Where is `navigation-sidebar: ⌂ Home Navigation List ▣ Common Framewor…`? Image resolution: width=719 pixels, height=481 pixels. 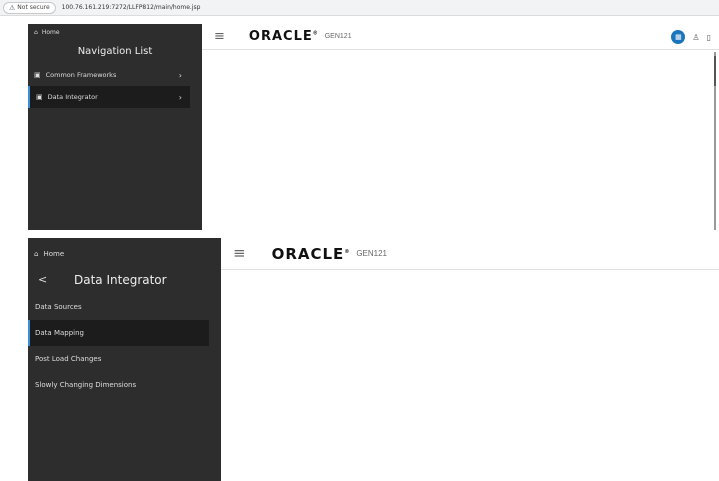
navigation-sidebar: ⌂ Home Navigation List ▣ Common Framewor… is located at coordinates (115, 127).